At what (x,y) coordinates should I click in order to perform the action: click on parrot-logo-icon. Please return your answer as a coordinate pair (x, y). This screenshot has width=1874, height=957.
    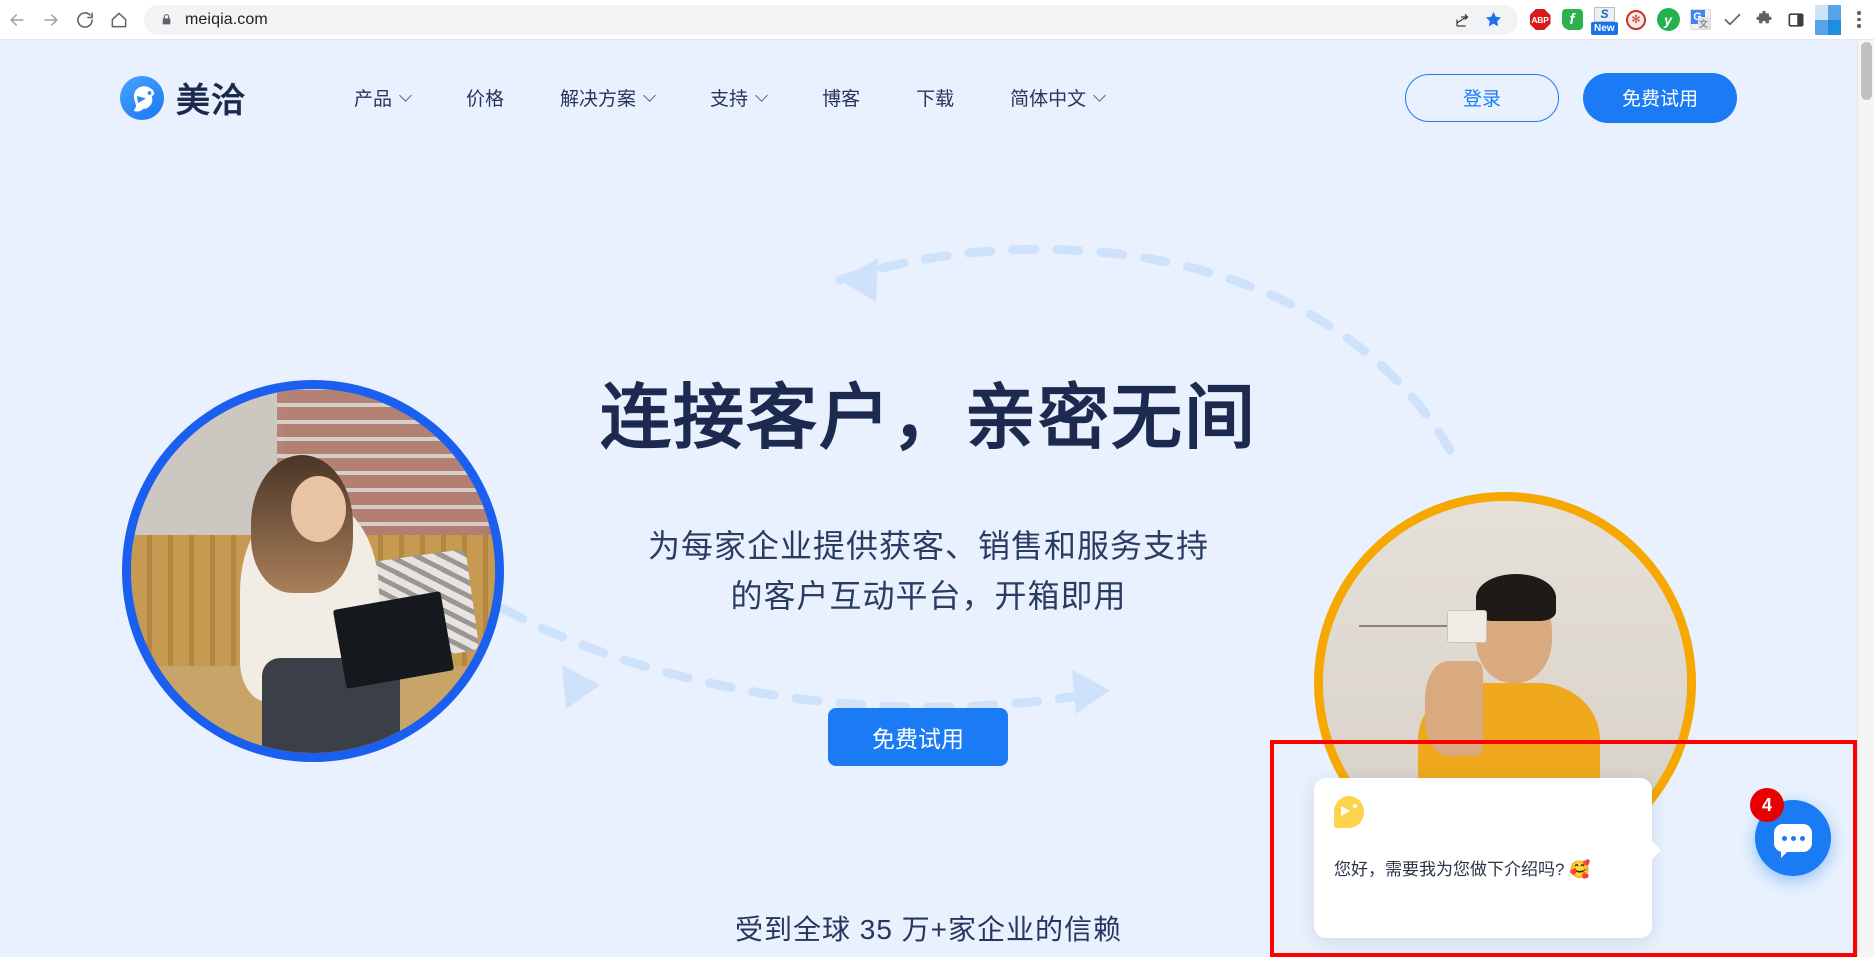
    Looking at the image, I should click on (142, 97).